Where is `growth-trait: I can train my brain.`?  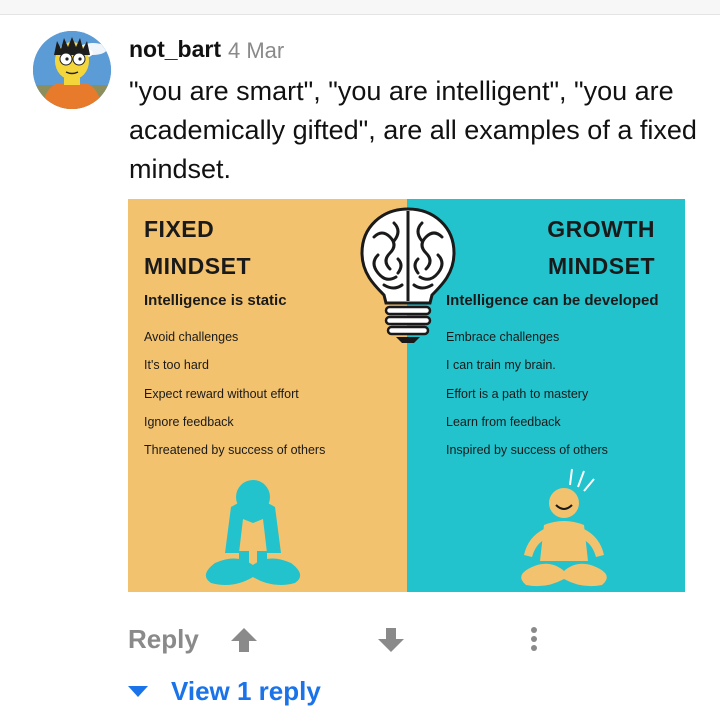 growth-trait: I can train my brain. is located at coordinates (501, 365).